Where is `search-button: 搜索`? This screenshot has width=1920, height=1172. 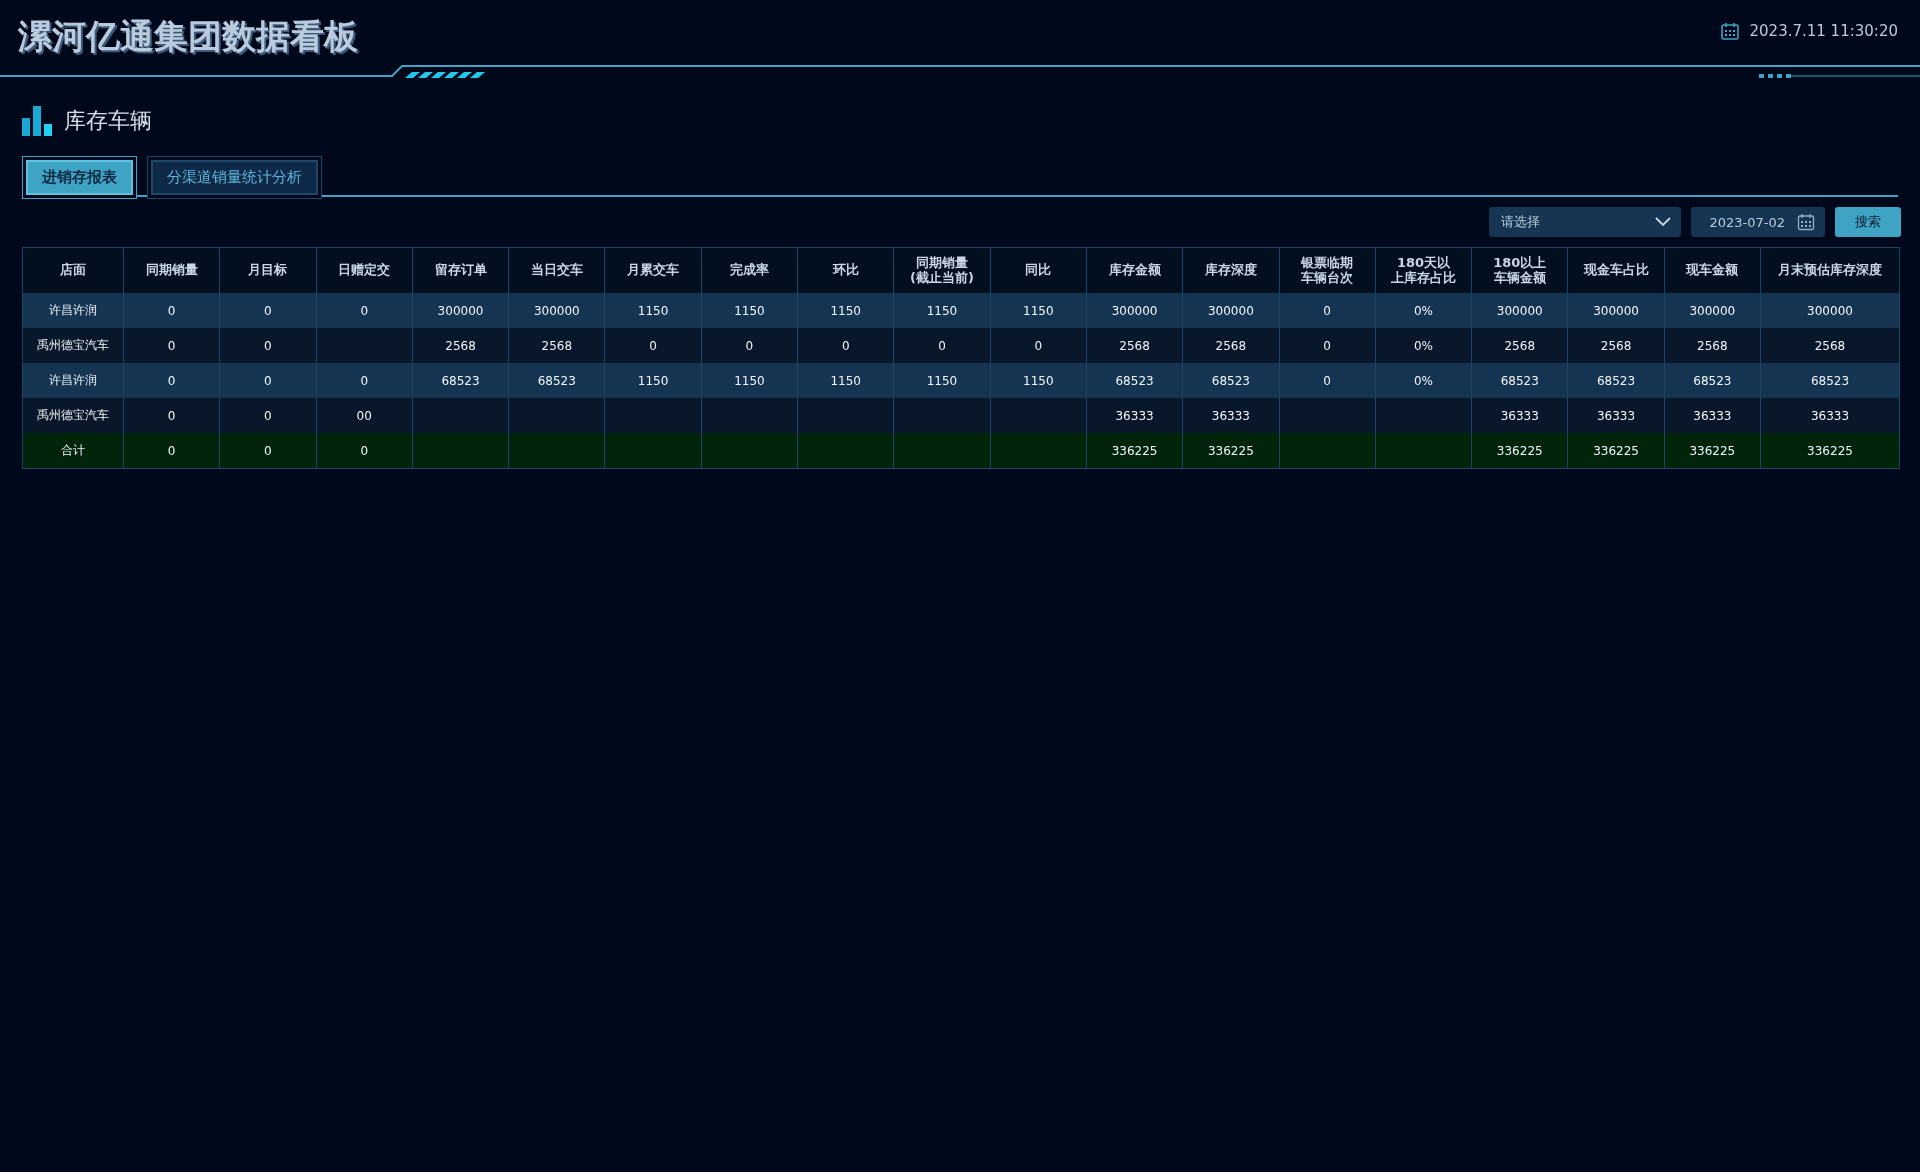 search-button: 搜索 is located at coordinates (1868, 222).